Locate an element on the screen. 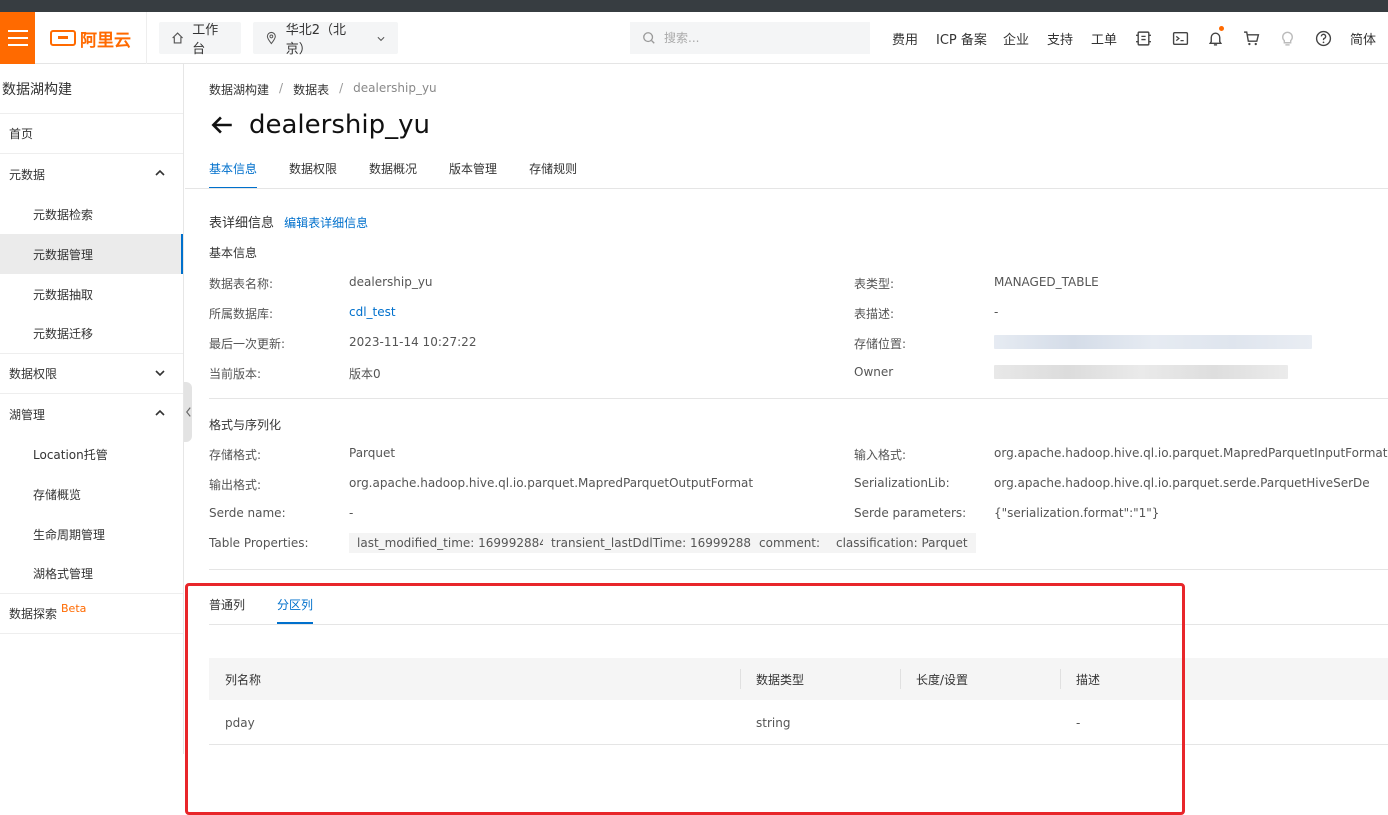 This screenshot has height=815, width=1388. breadcrumb-item: 数据湖构建 is located at coordinates (239, 89).